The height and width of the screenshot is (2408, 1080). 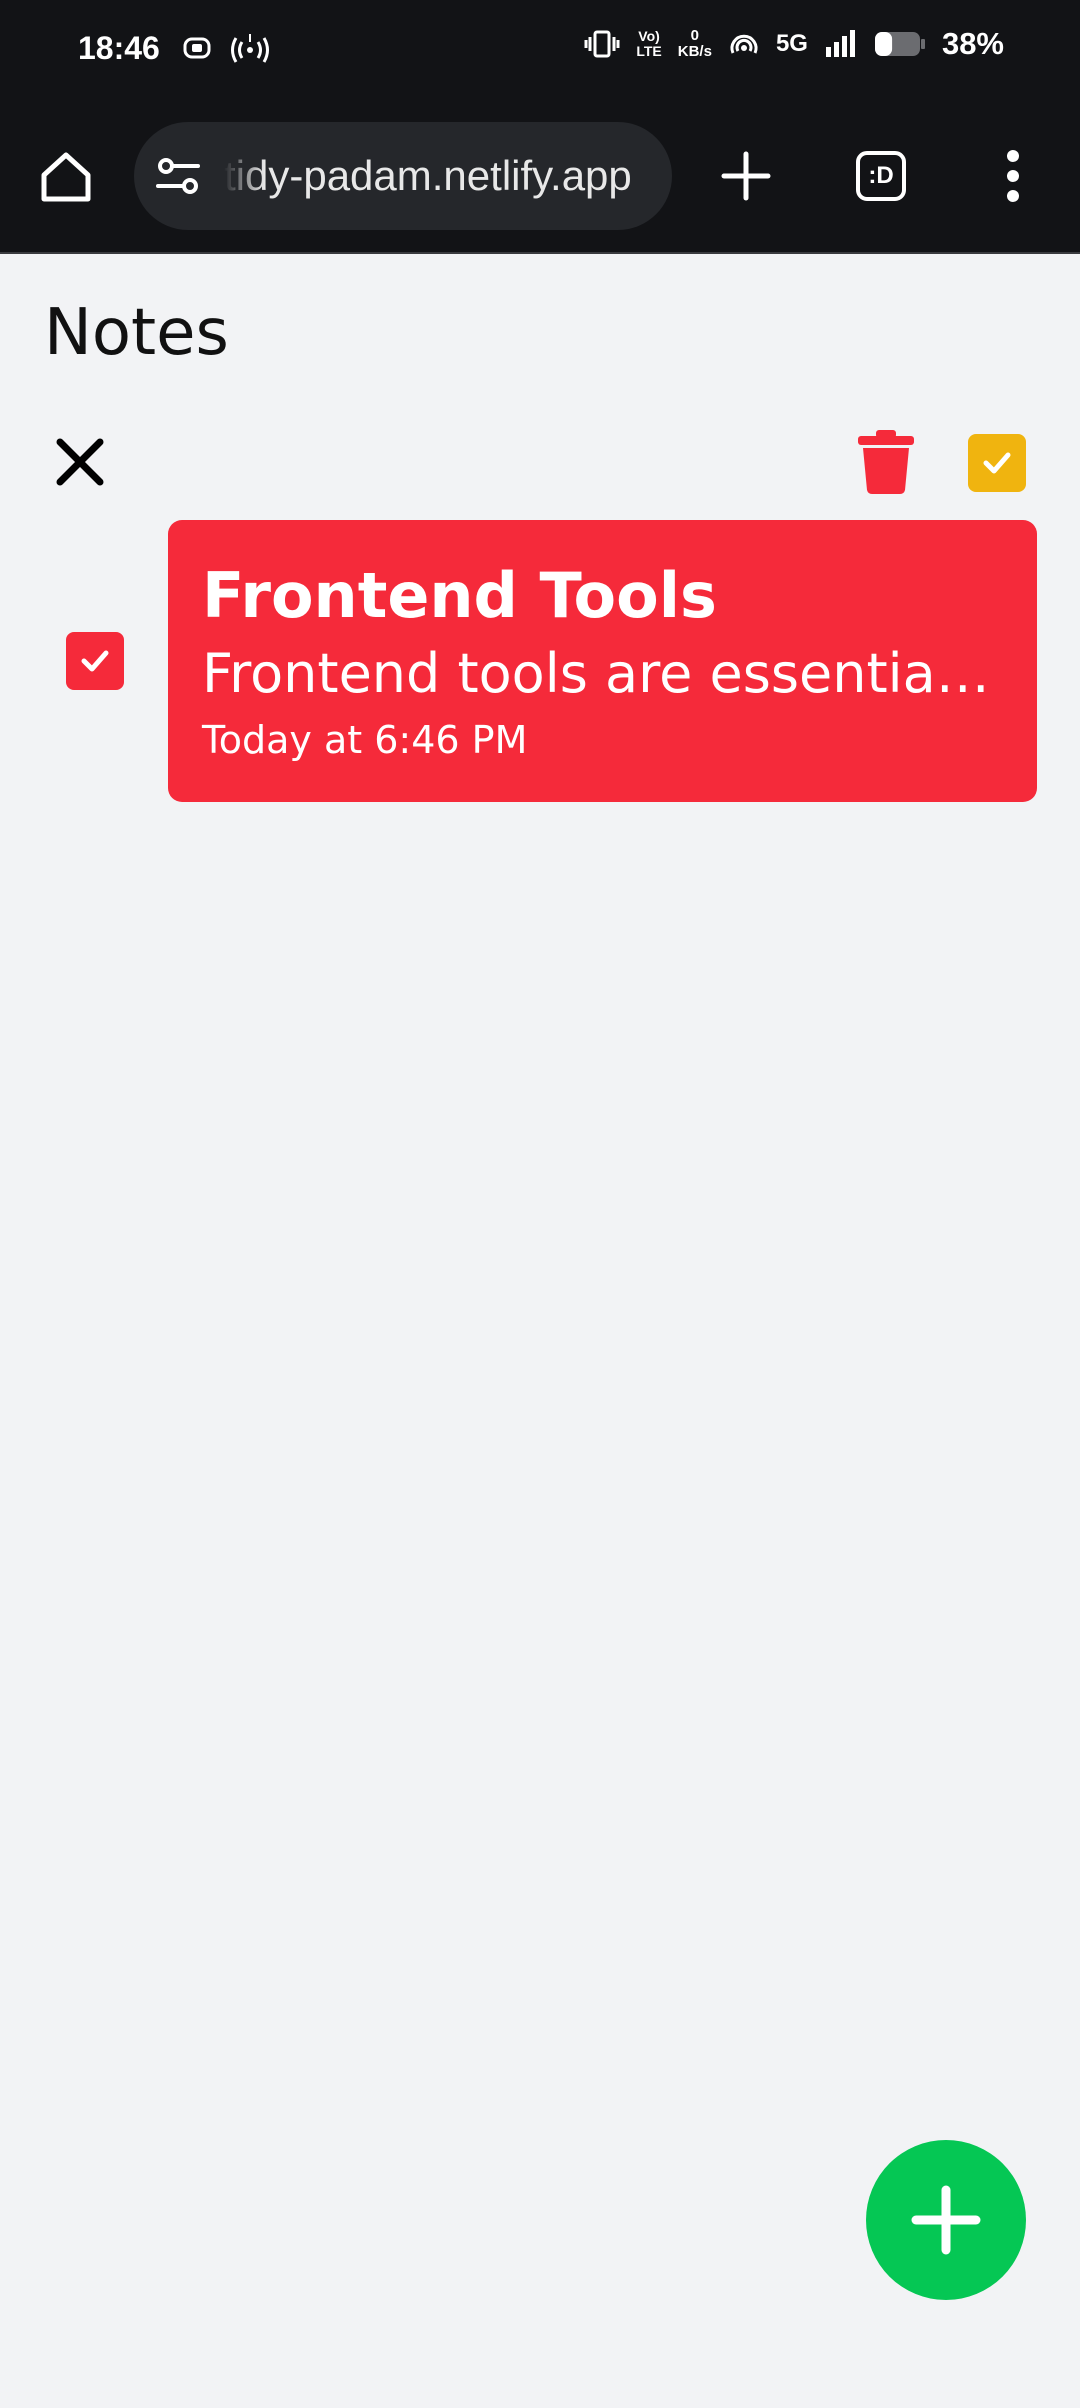 I want to click on network-speed-value: 0, so click(x=695, y=35).